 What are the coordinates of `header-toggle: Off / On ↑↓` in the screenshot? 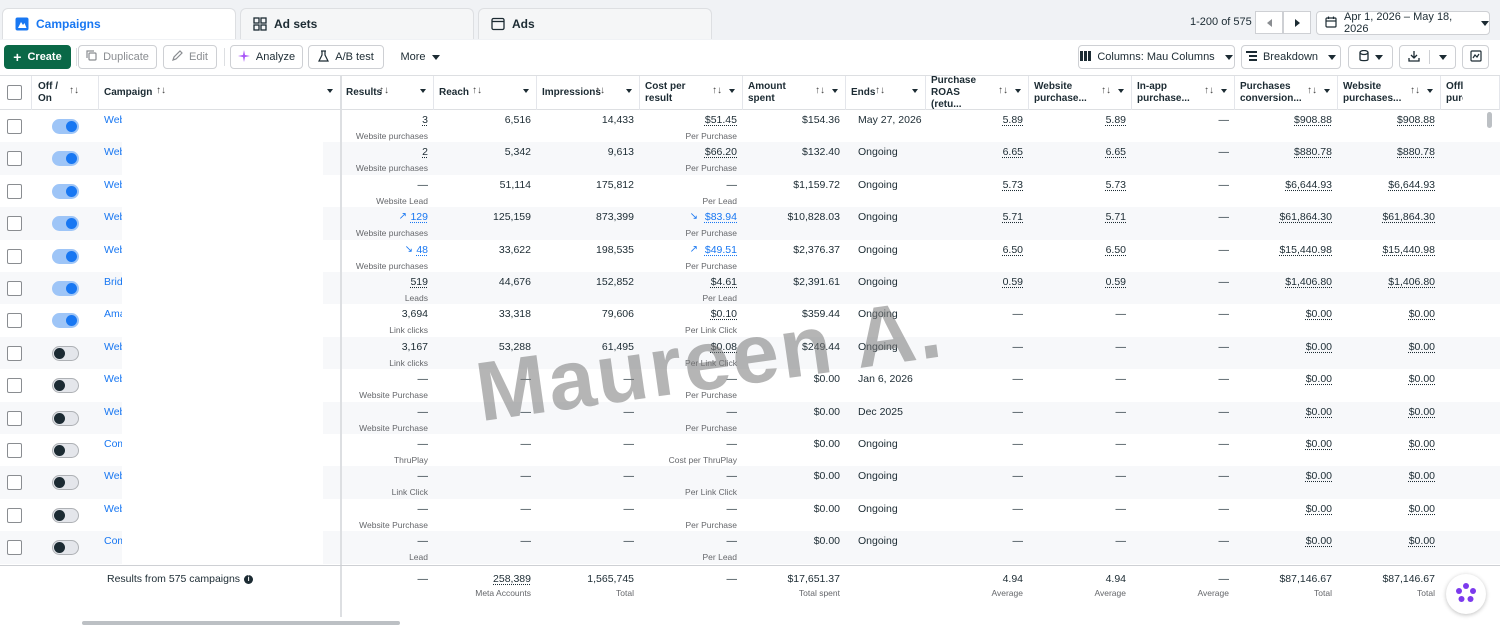 It's located at (66, 93).